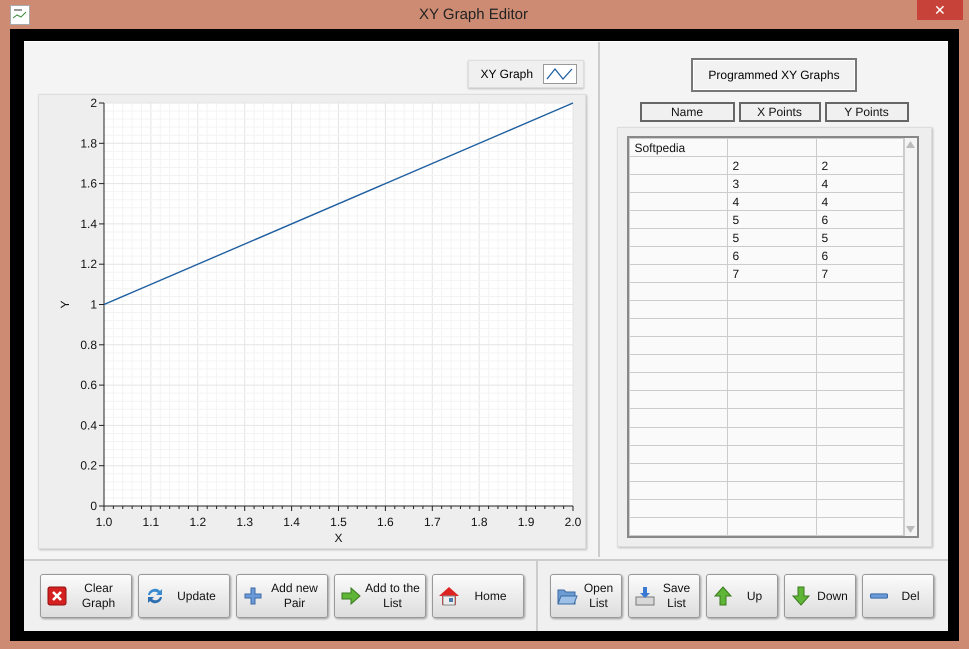 The height and width of the screenshot is (649, 969). What do you see at coordinates (197, 522) in the screenshot?
I see `x-tick-label: 1.2` at bounding box center [197, 522].